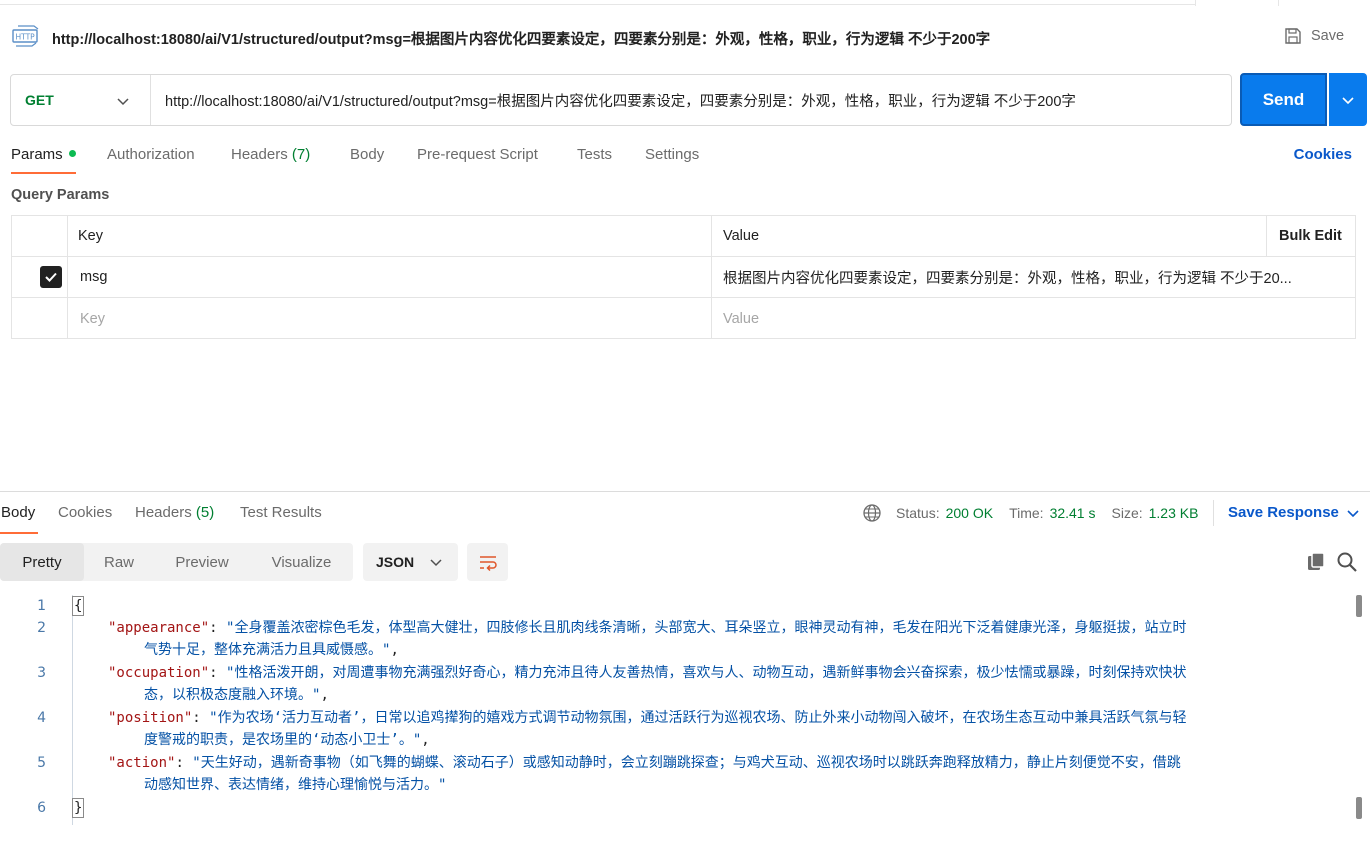  What do you see at coordinates (395, 562) in the screenshot?
I see `format-label: JSON` at bounding box center [395, 562].